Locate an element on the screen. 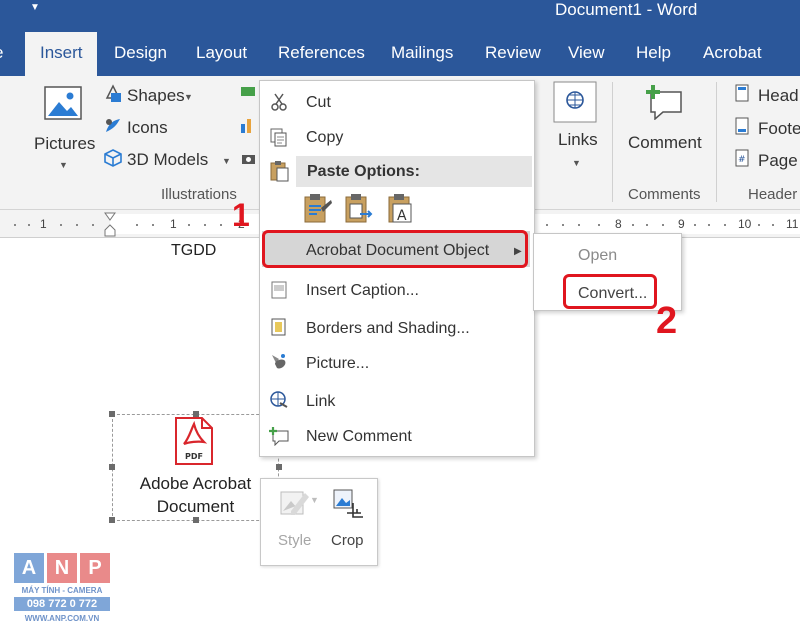 This screenshot has width=800, height=640. footer-icon is located at coordinates (742, 128).